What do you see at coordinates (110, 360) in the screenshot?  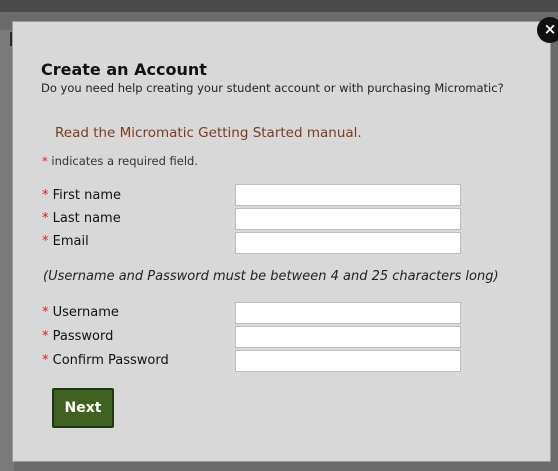 I see `confirm-password-label-text: Confirm Password` at bounding box center [110, 360].